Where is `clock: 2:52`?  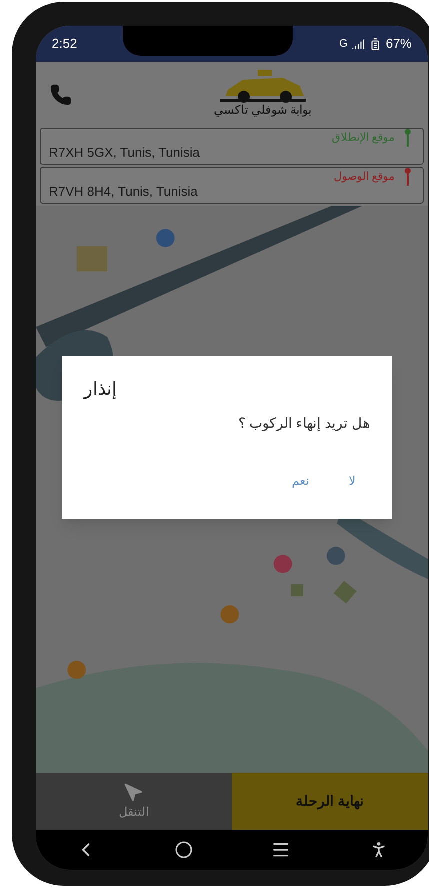
clock: 2:52 is located at coordinates (65, 44).